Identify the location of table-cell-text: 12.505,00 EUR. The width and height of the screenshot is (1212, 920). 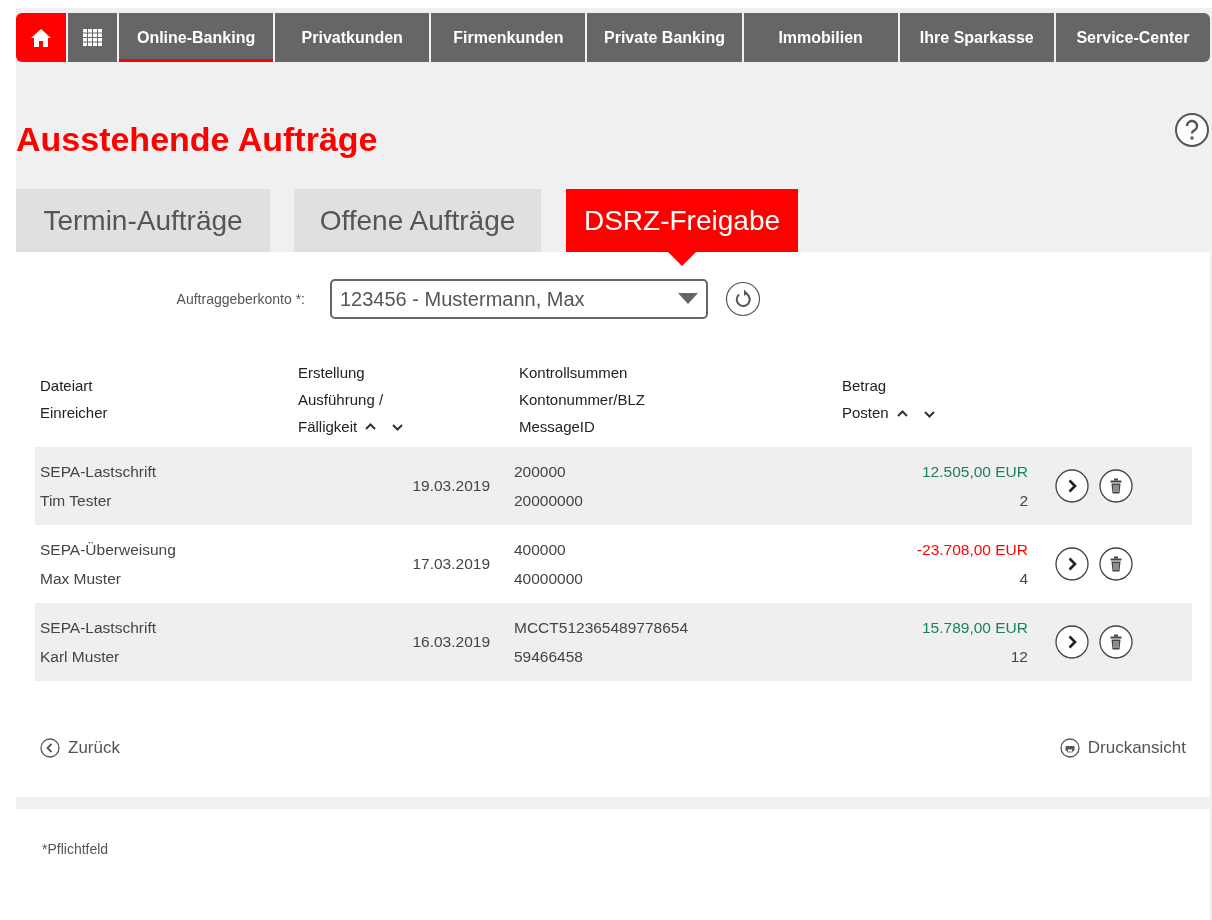
(975, 471).